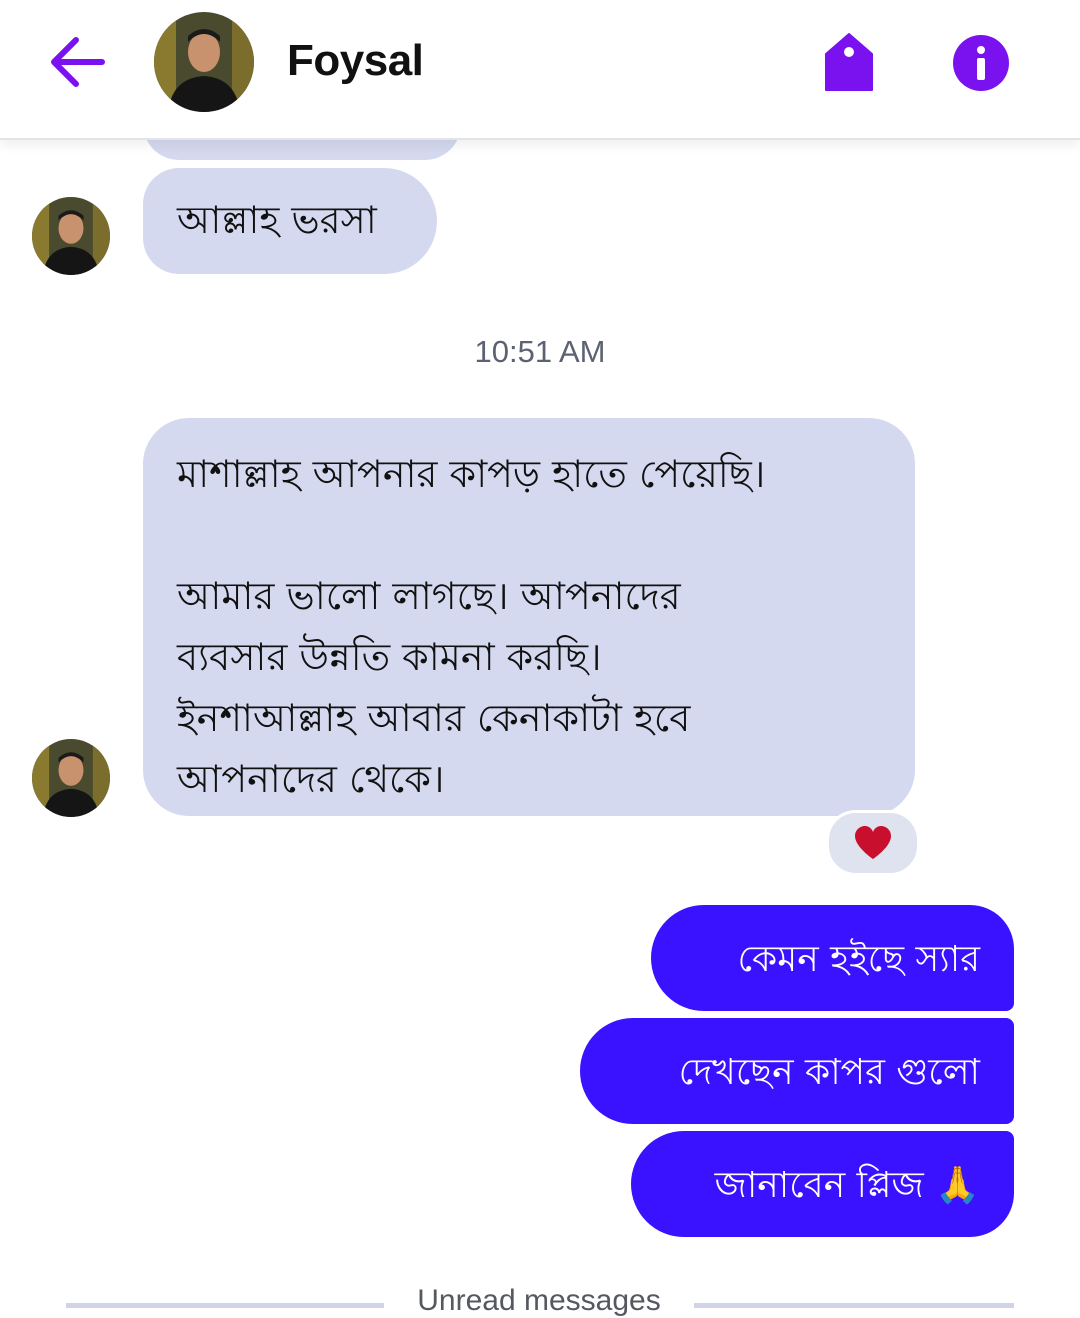 Image resolution: width=1080 pixels, height=1318 pixels. Describe the element at coordinates (540, 351) in the screenshot. I see `timestamp: 10:51 AM` at that location.